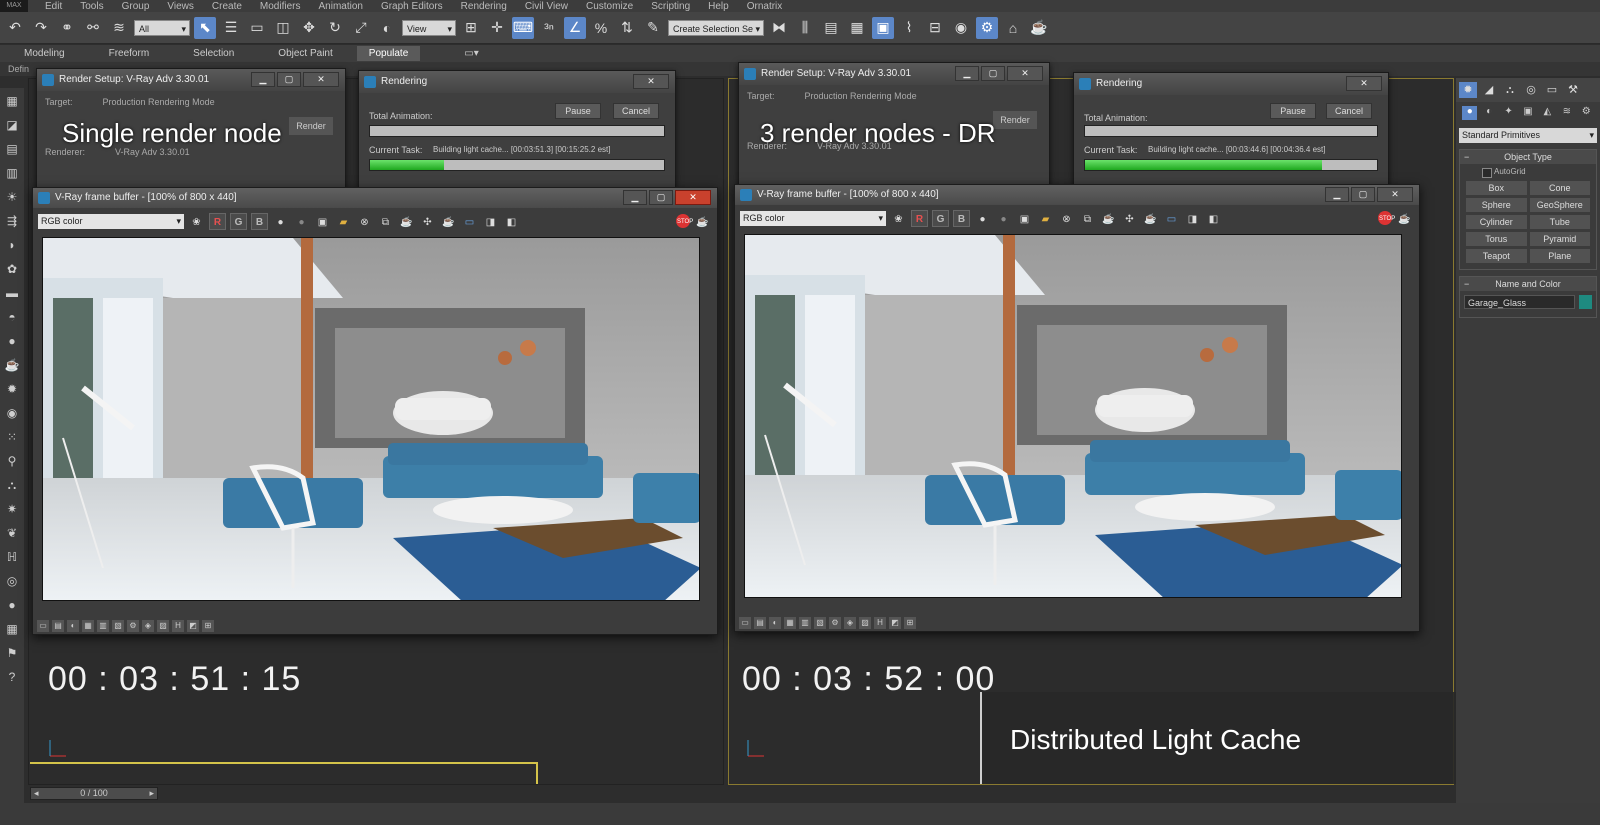  Describe the element at coordinates (1488, 113) in the screenshot. I see `shapes-icon: ◐` at that location.